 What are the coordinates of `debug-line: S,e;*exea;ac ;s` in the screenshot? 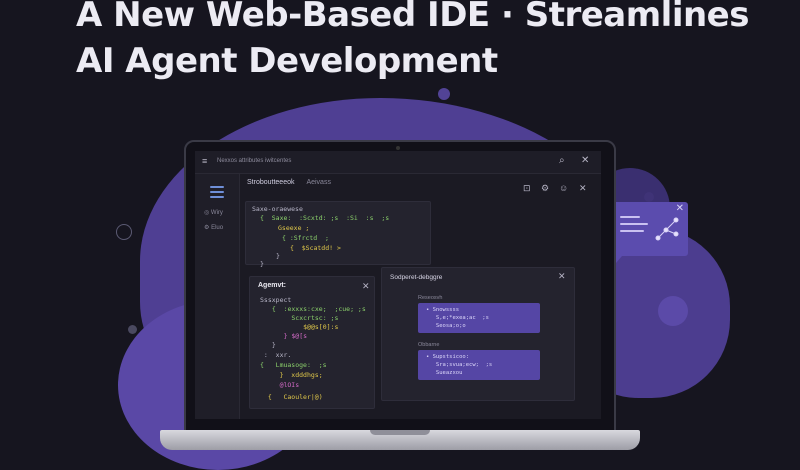 It's located at (457, 318).